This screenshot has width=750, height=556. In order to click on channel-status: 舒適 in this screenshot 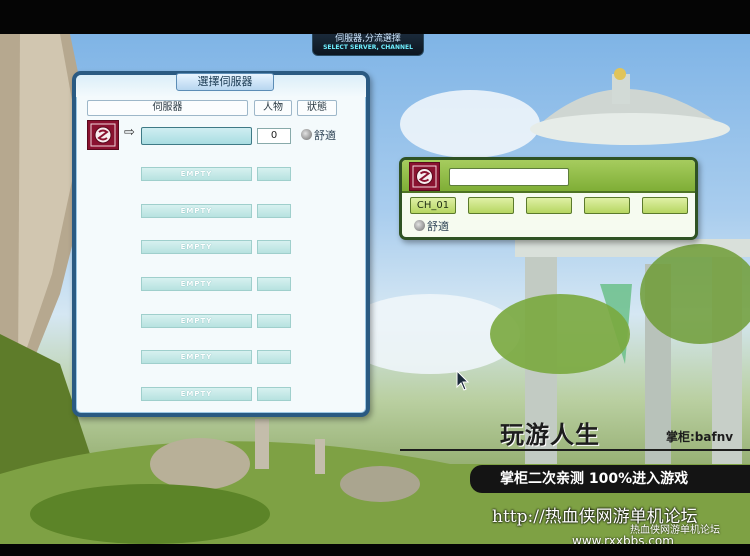, I will do `click(431, 226)`.